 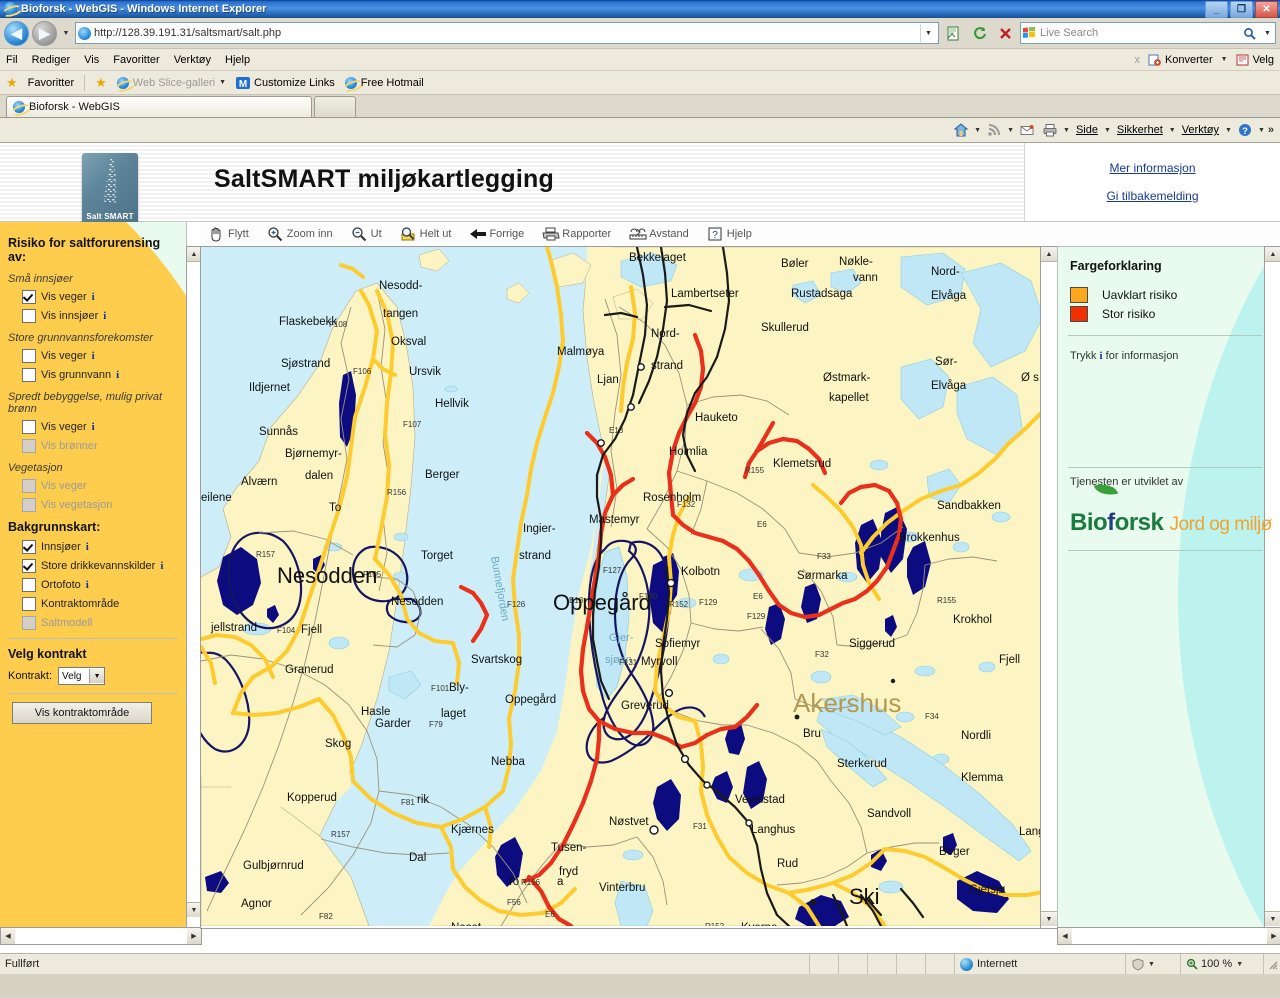 I want to click on checkbox-row-store-drikkevannskilder: Store drikkevannskilder i, so click(x=100, y=566).